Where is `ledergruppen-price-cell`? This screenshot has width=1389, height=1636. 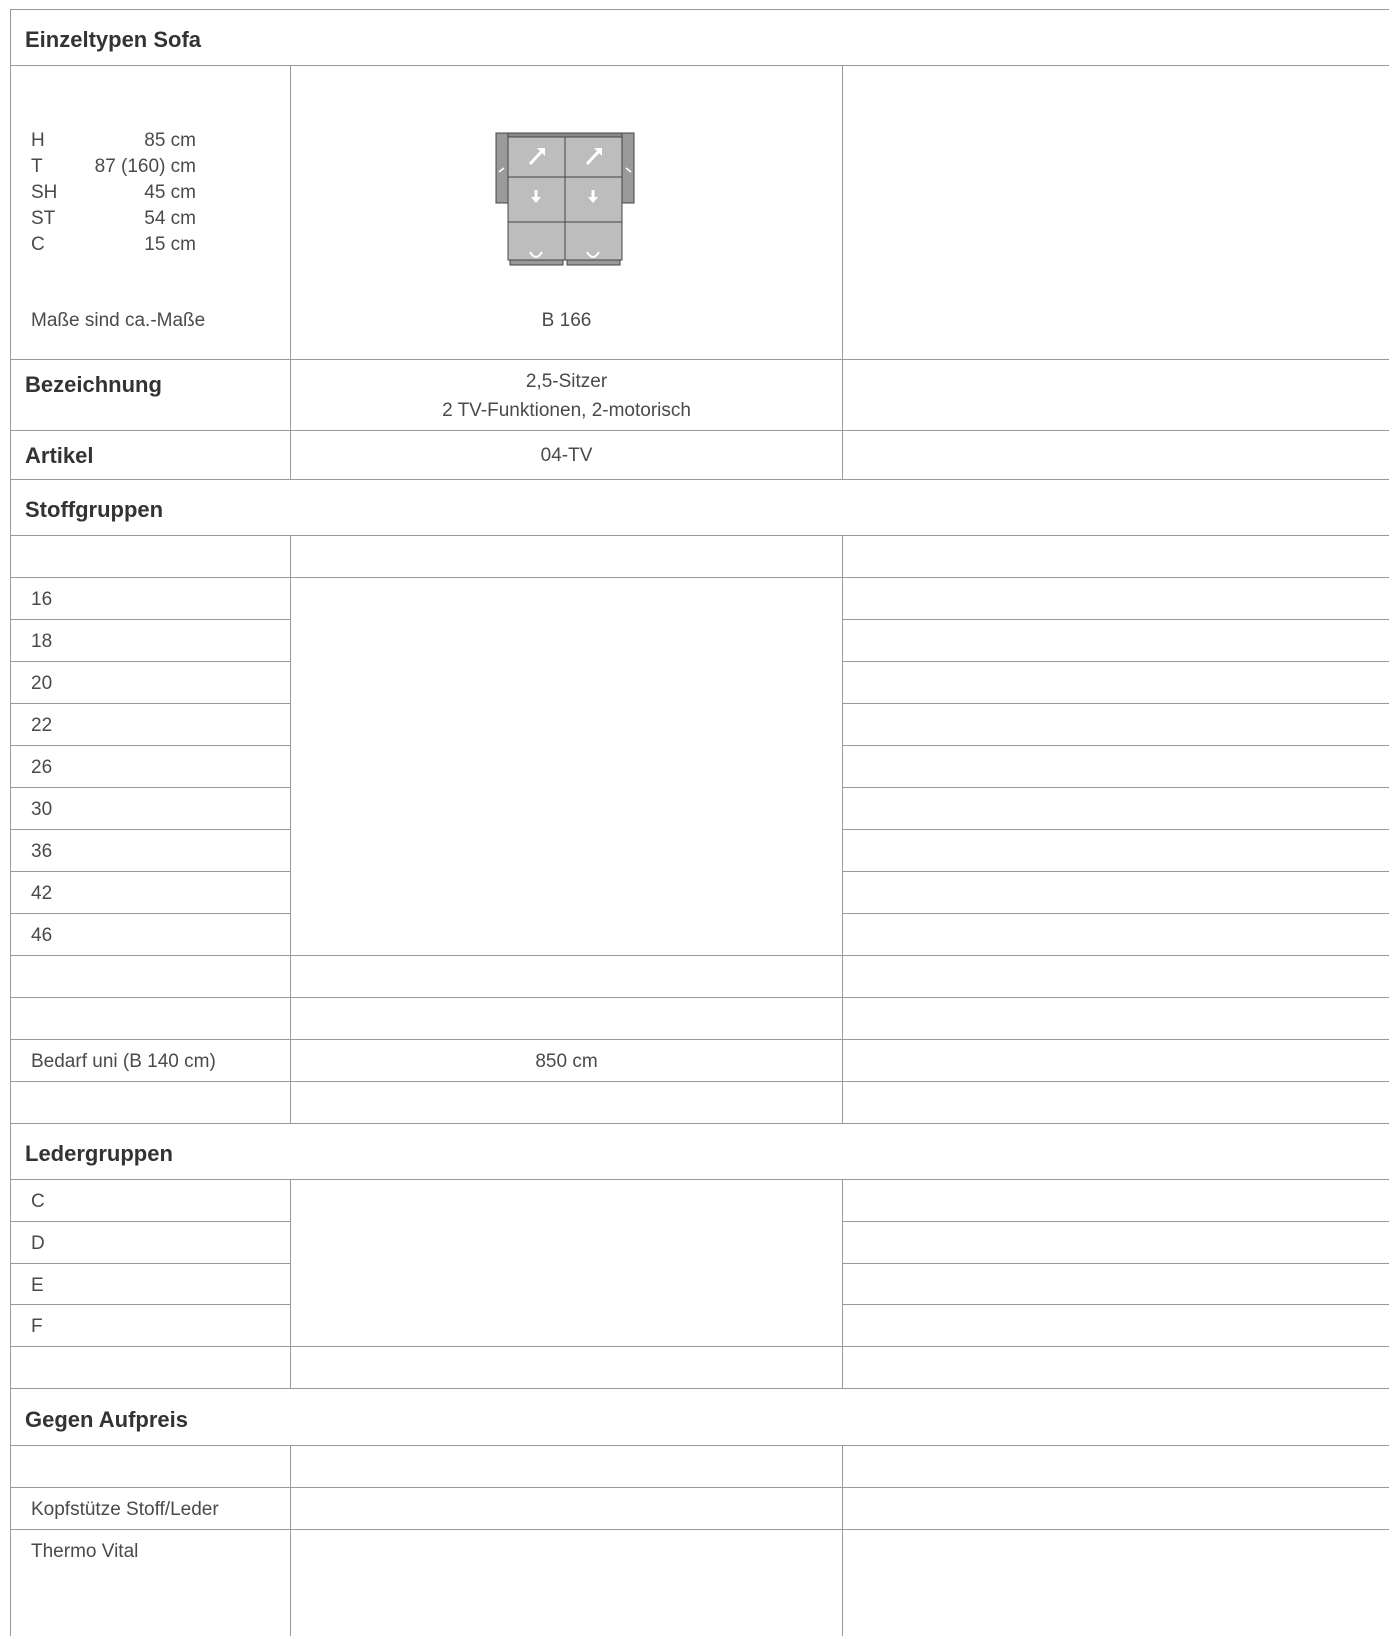 ledergruppen-price-cell is located at coordinates (566, 1263).